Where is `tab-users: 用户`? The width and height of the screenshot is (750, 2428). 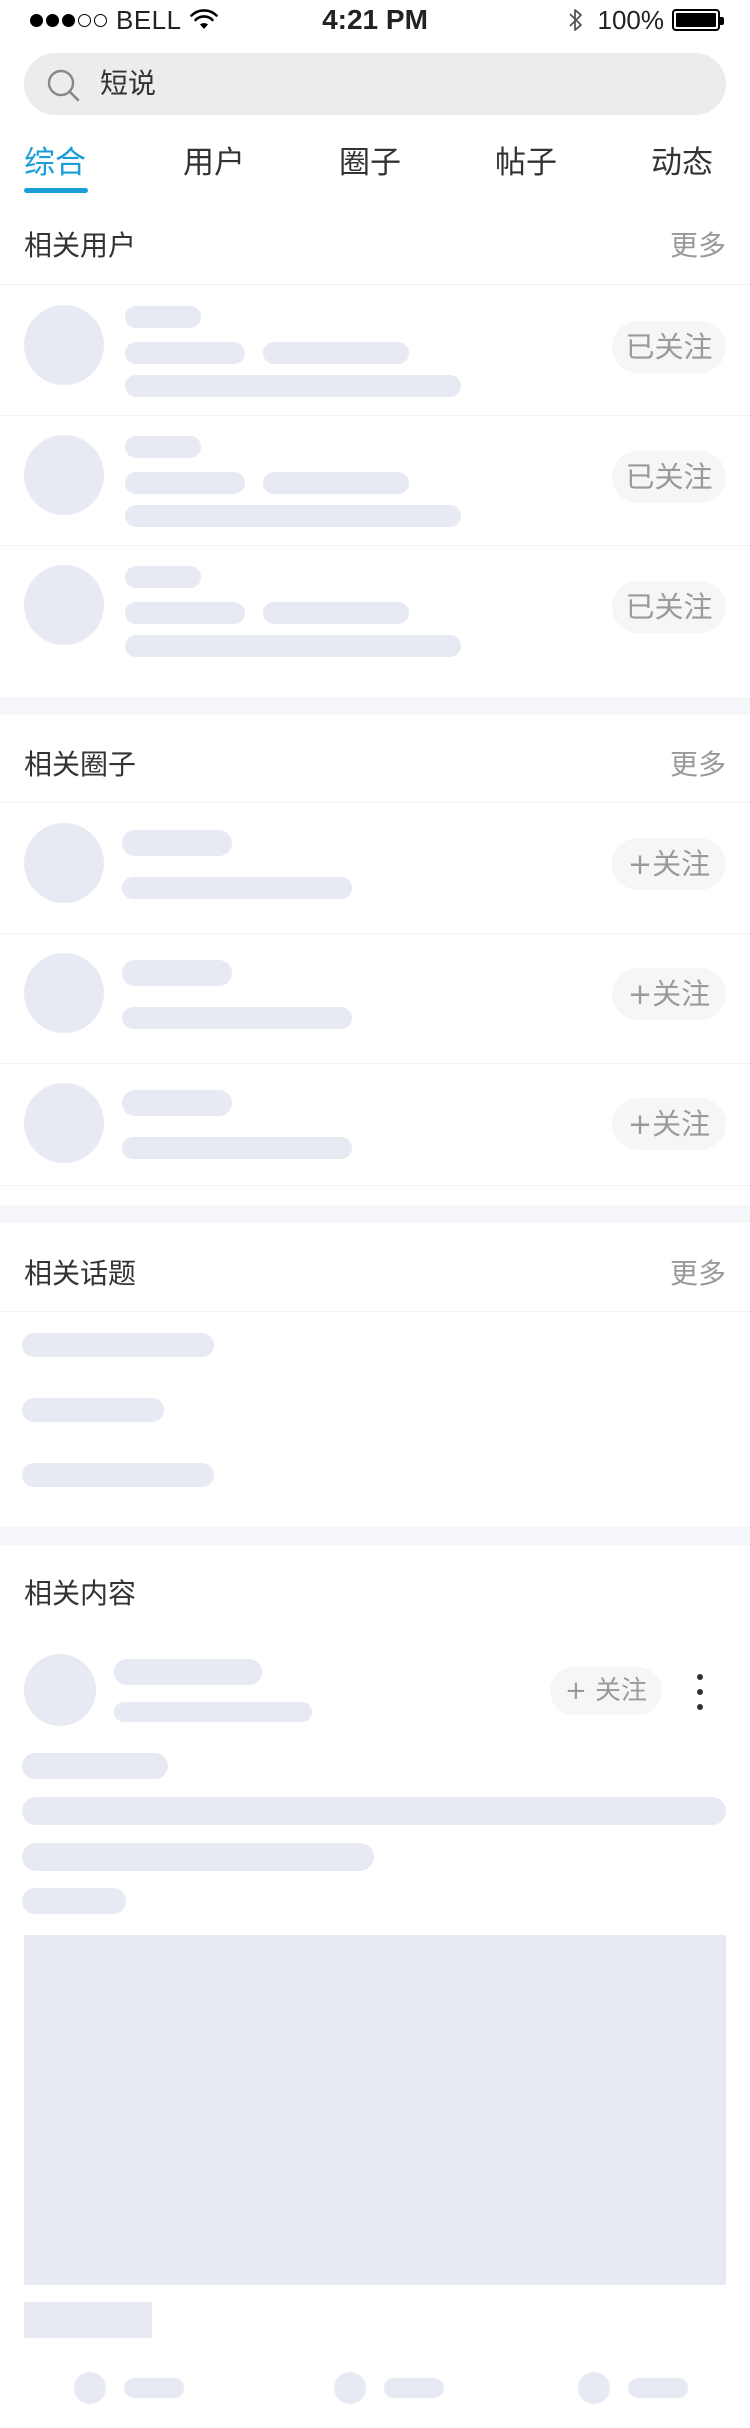 tab-users: 用户 is located at coordinates (214, 165).